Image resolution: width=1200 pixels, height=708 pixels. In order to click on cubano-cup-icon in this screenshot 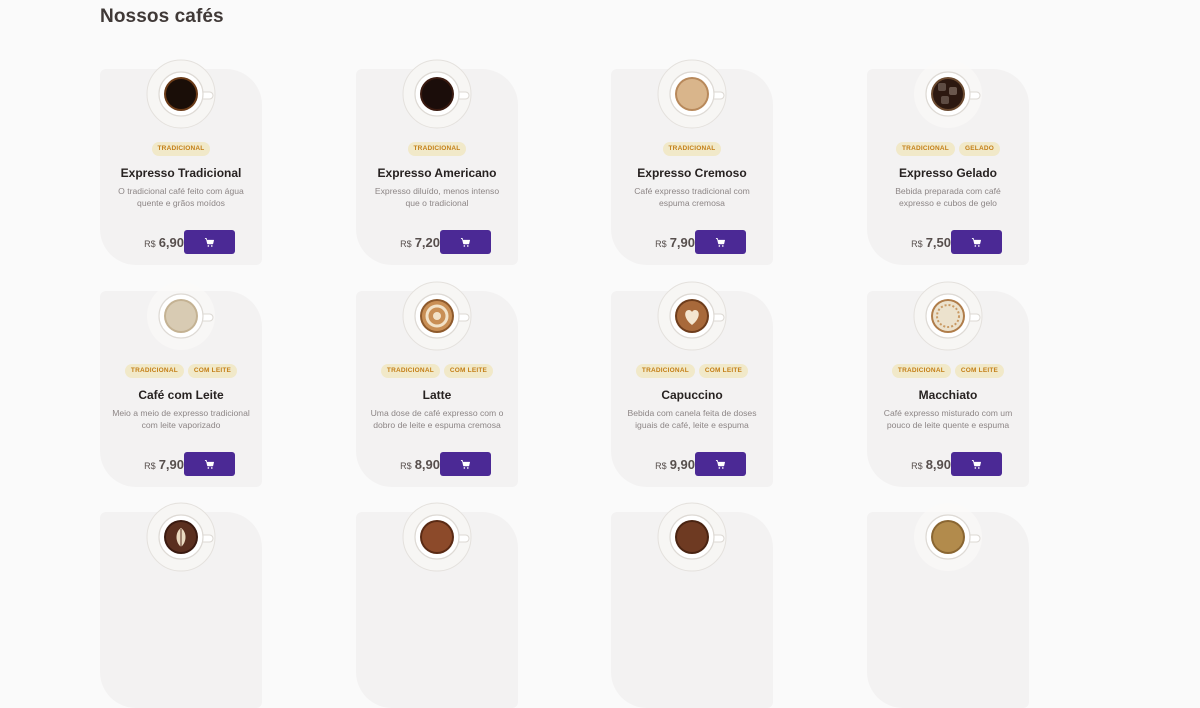, I will do `click(692, 537)`.